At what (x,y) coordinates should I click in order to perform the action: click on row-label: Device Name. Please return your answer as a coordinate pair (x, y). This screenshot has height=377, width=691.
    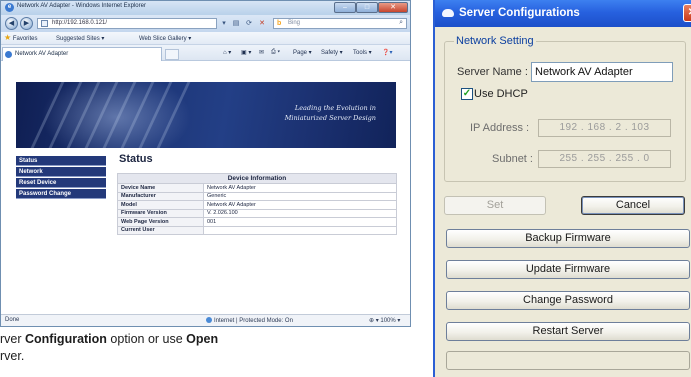
    Looking at the image, I should click on (160, 188).